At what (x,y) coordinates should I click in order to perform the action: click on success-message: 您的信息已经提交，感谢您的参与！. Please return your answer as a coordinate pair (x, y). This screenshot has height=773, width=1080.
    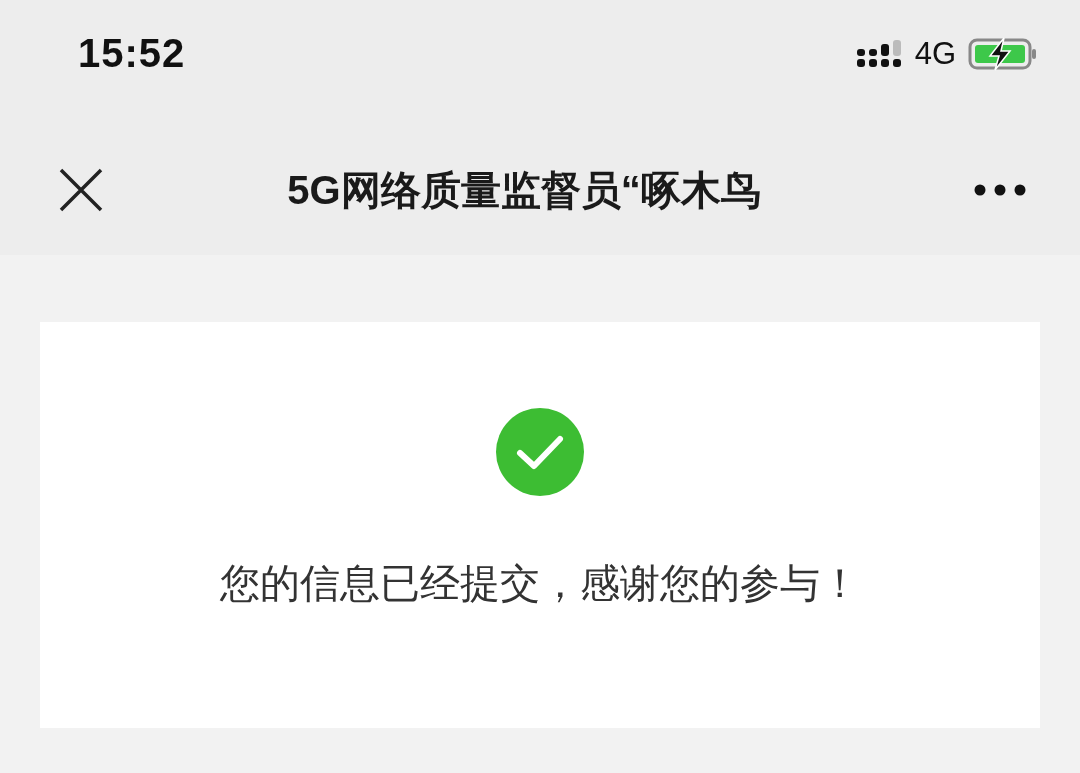
    Looking at the image, I should click on (540, 583).